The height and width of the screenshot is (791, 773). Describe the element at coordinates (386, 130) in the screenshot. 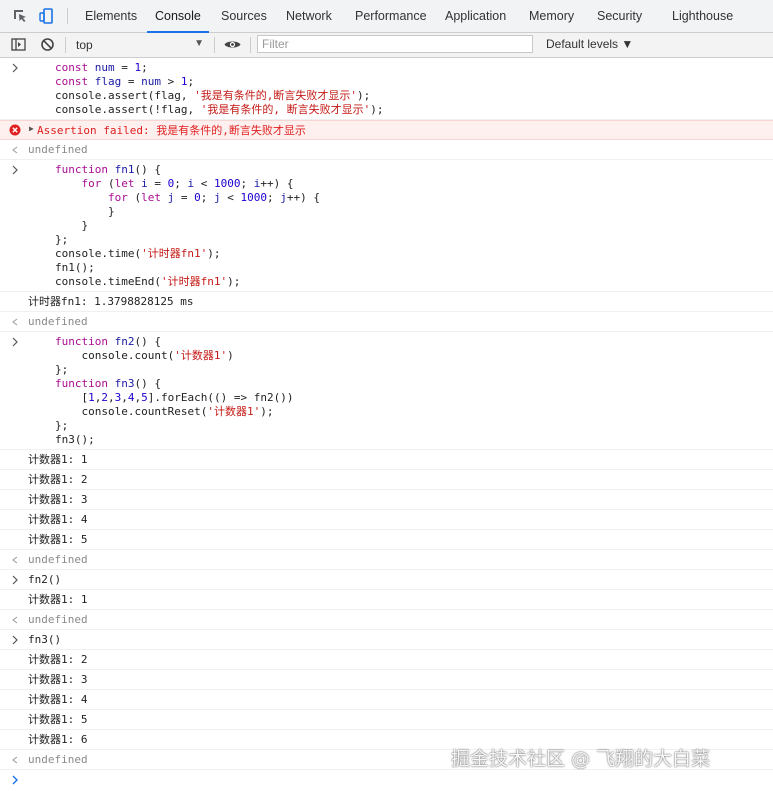

I see `assertion-error-row: ▶ Assertion failed: 我是有条件的,断言失败才显示` at that location.